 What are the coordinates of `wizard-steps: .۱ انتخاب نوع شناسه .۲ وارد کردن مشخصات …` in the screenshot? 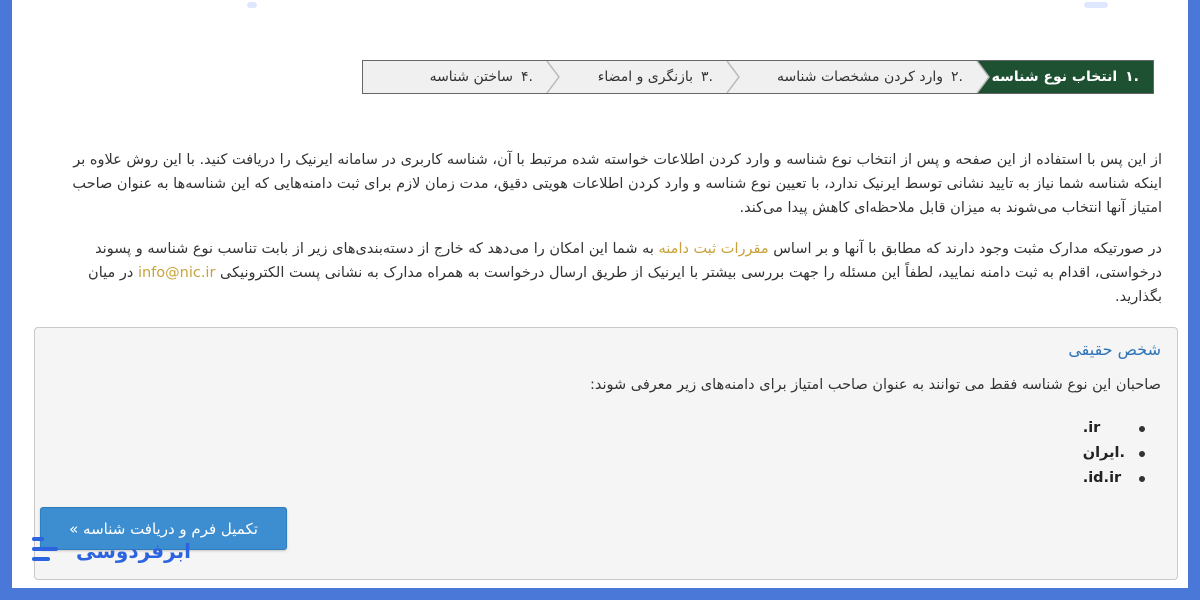 It's located at (758, 77).